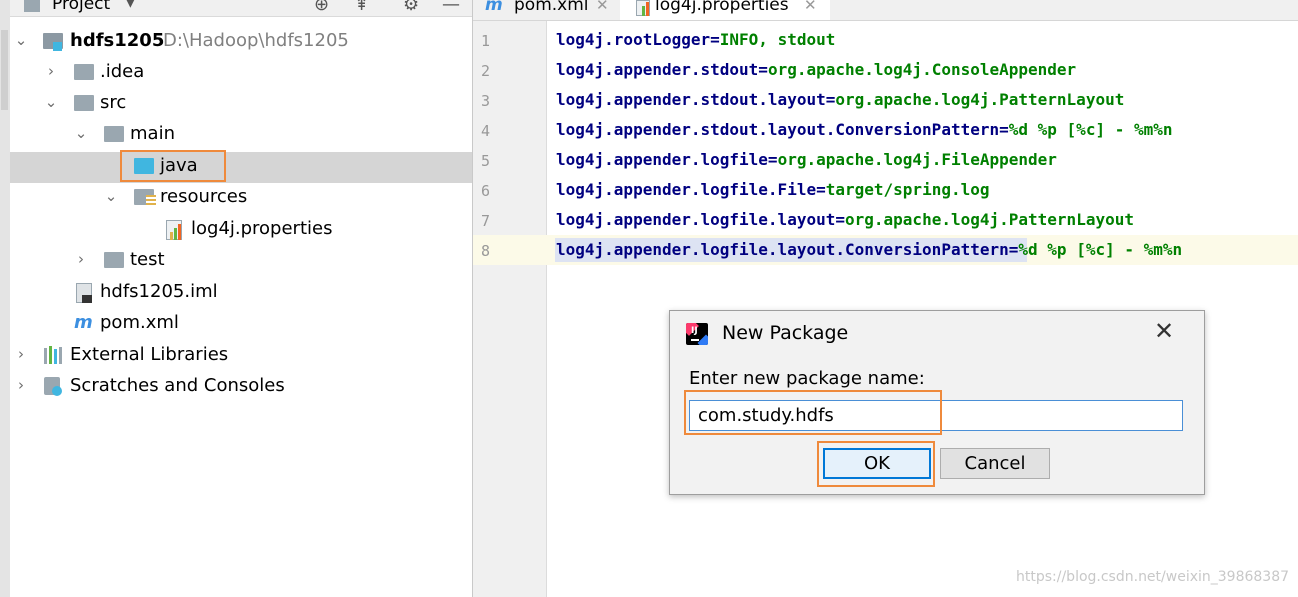  I want to click on watermark: https://blog.csdn.net/weixin_39868387, so click(1153, 577).